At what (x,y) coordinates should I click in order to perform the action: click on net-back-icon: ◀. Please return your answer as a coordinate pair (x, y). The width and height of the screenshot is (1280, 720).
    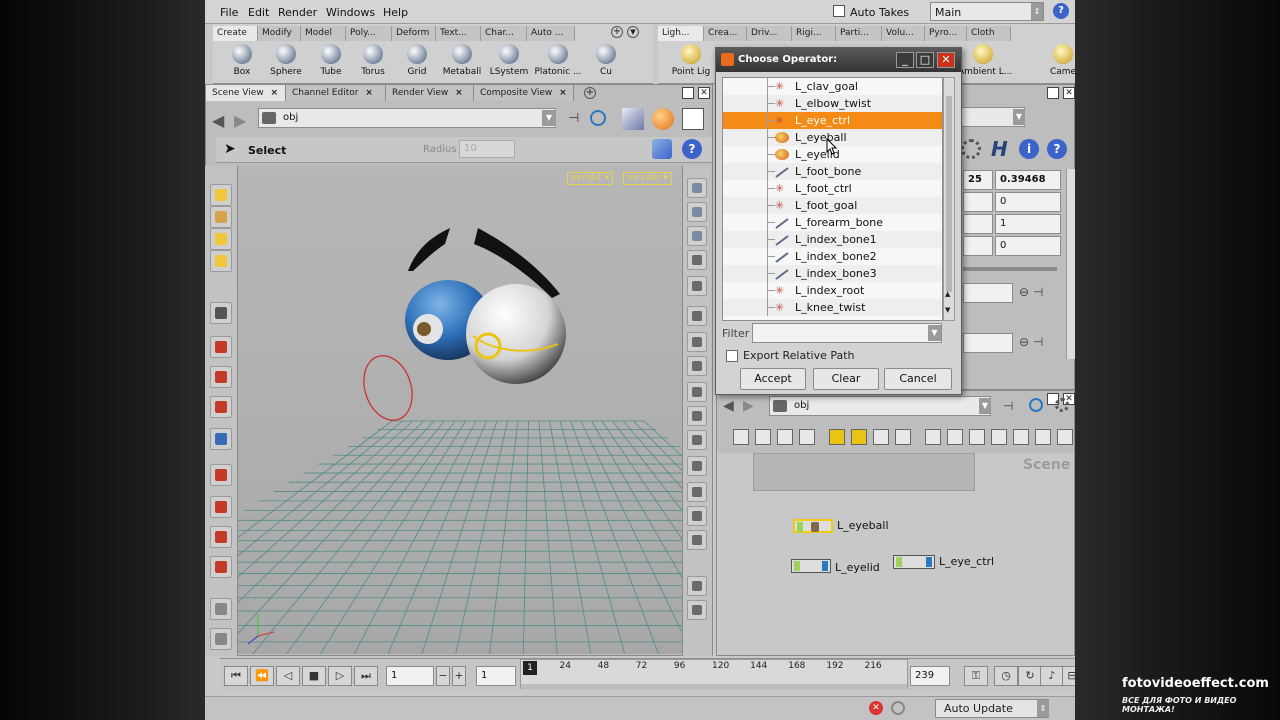
    Looking at the image, I should click on (728, 406).